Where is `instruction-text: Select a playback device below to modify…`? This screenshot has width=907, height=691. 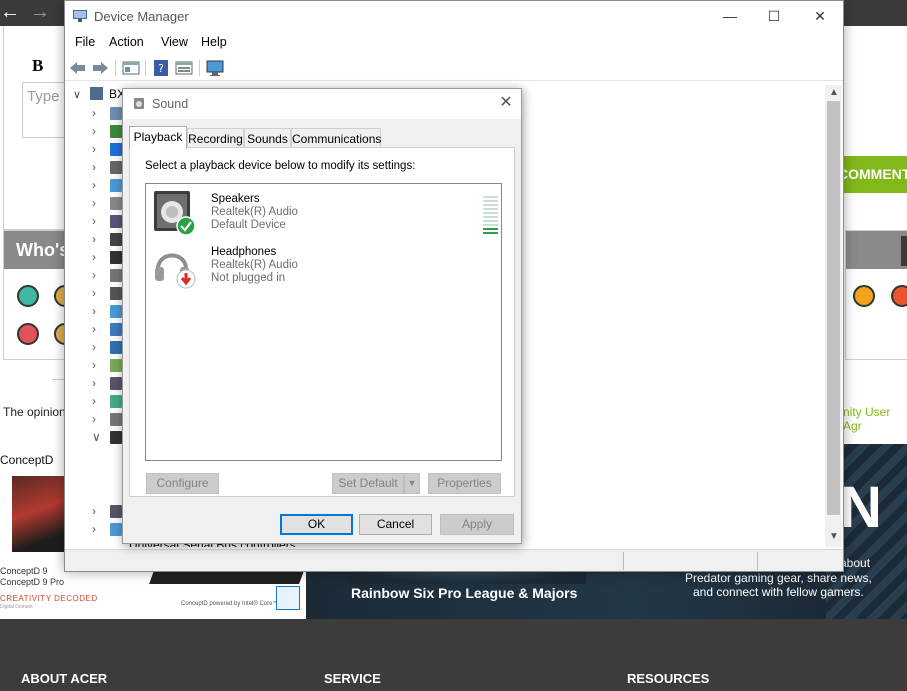 instruction-text: Select a playback device below to modify… is located at coordinates (280, 166).